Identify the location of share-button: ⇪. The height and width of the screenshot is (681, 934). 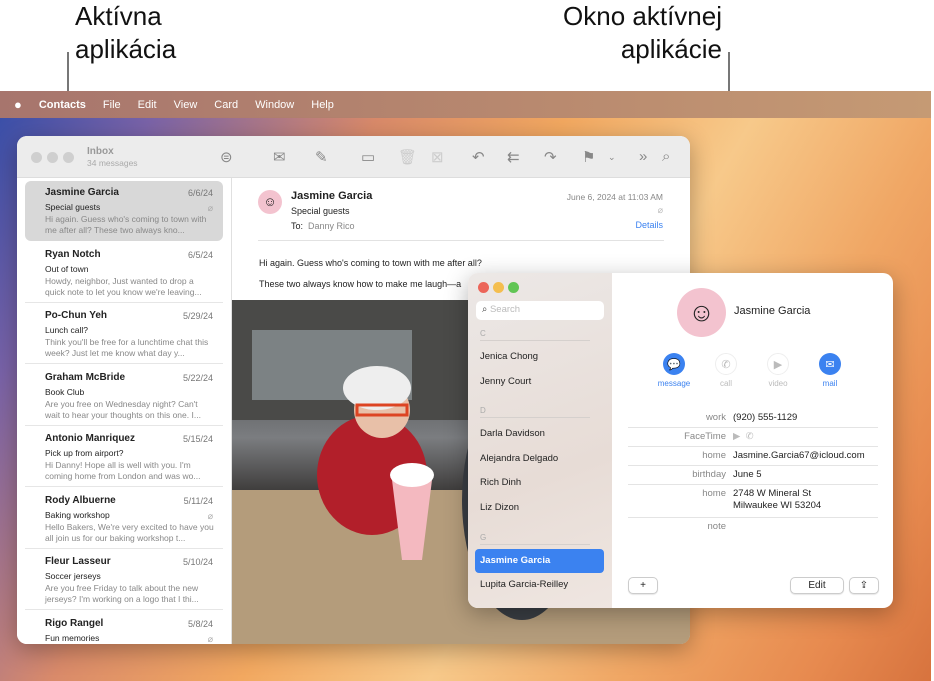
(864, 585).